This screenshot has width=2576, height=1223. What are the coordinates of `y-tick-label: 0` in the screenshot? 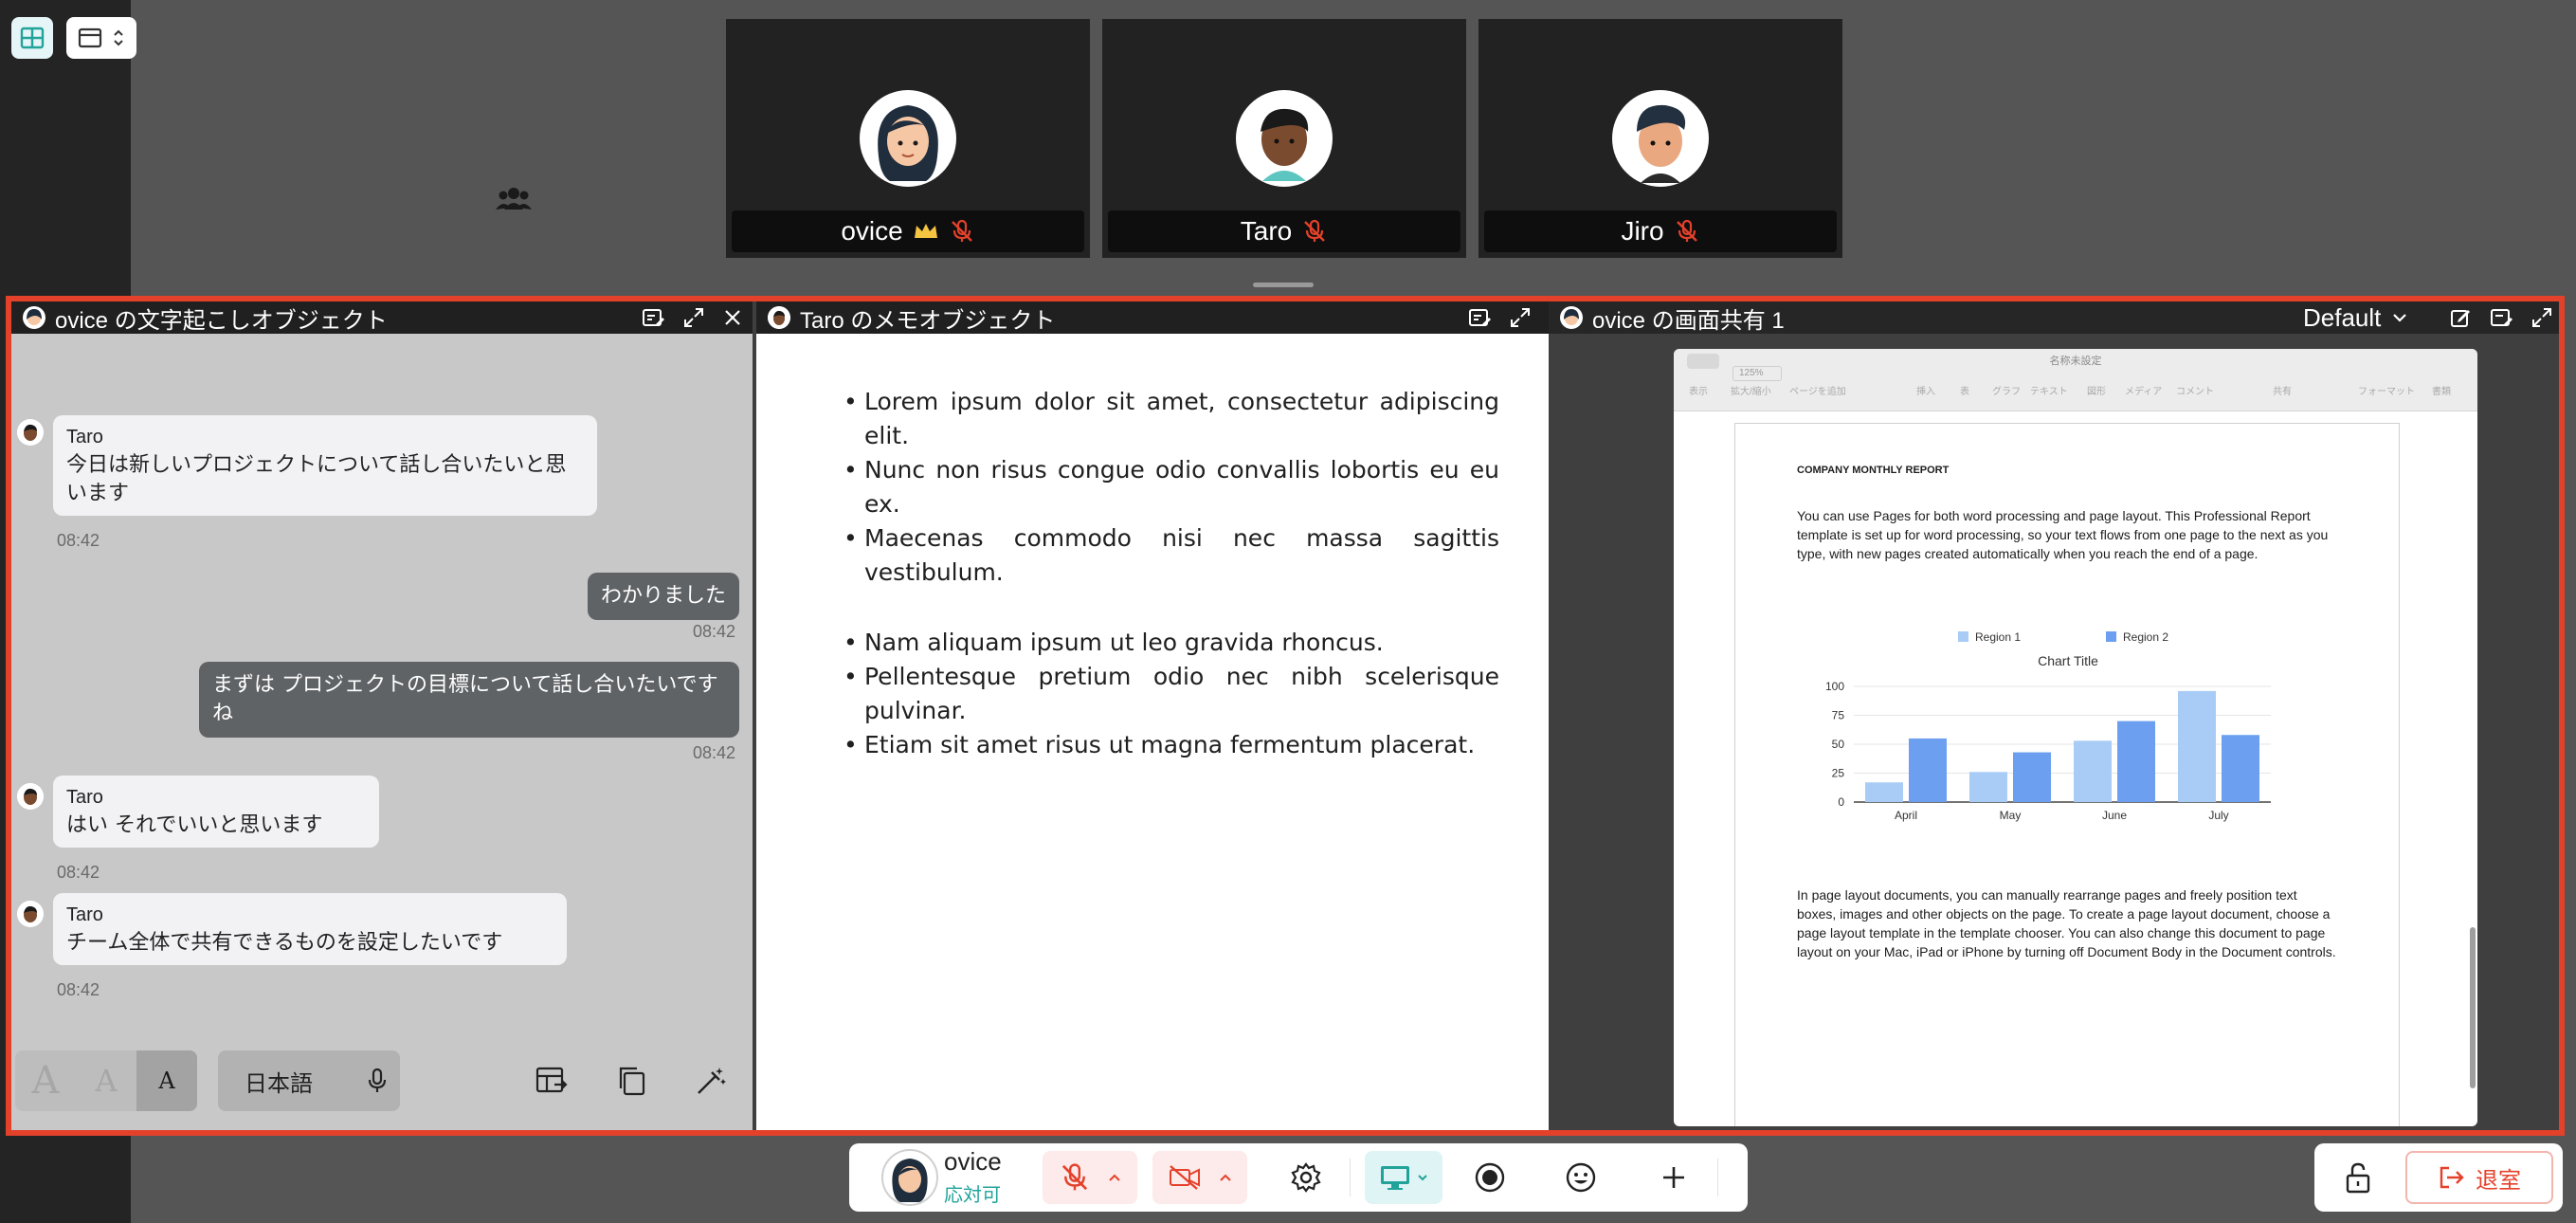 It's located at (1841, 802).